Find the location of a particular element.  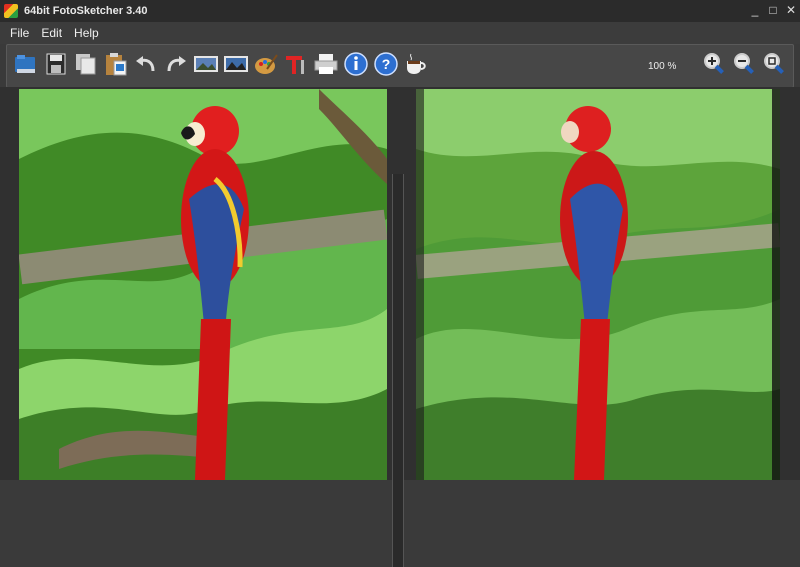

save-icon is located at coordinates (56, 64).